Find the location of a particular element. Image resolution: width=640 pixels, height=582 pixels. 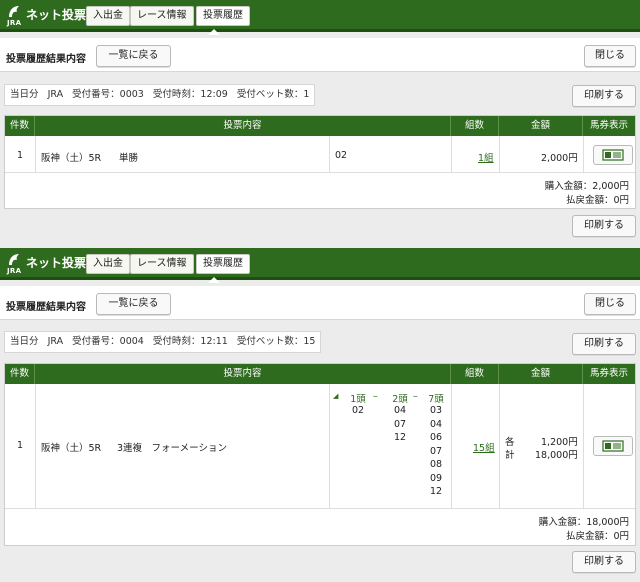

receipt-info: 当日分 JRA 受付番号：0003 受付時刻：12:09 受付ベット数：1 is located at coordinates (160, 95).